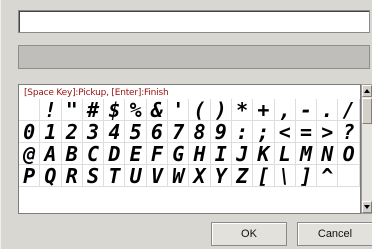  I want to click on glyph-cell: 8, so click(200, 132).